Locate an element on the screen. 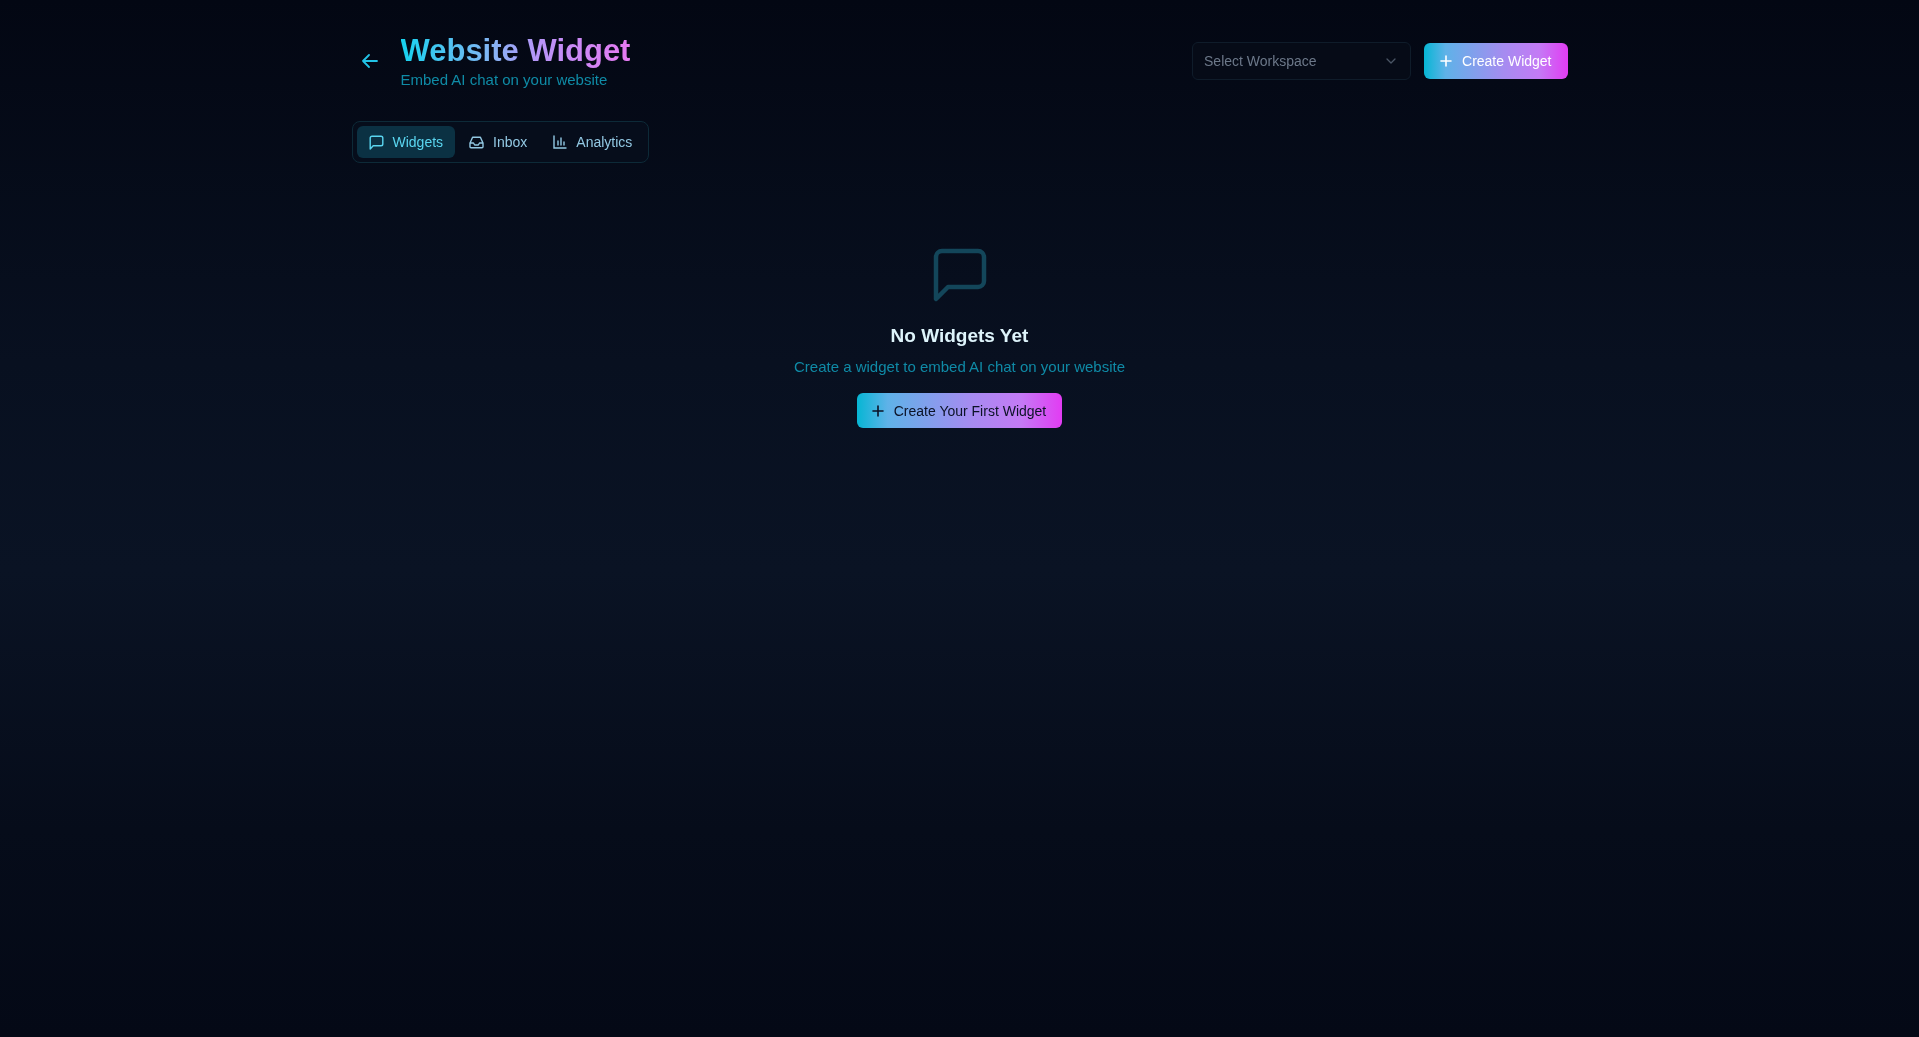  page-subtitle: Embed AI chat on your website is located at coordinates (504, 80).